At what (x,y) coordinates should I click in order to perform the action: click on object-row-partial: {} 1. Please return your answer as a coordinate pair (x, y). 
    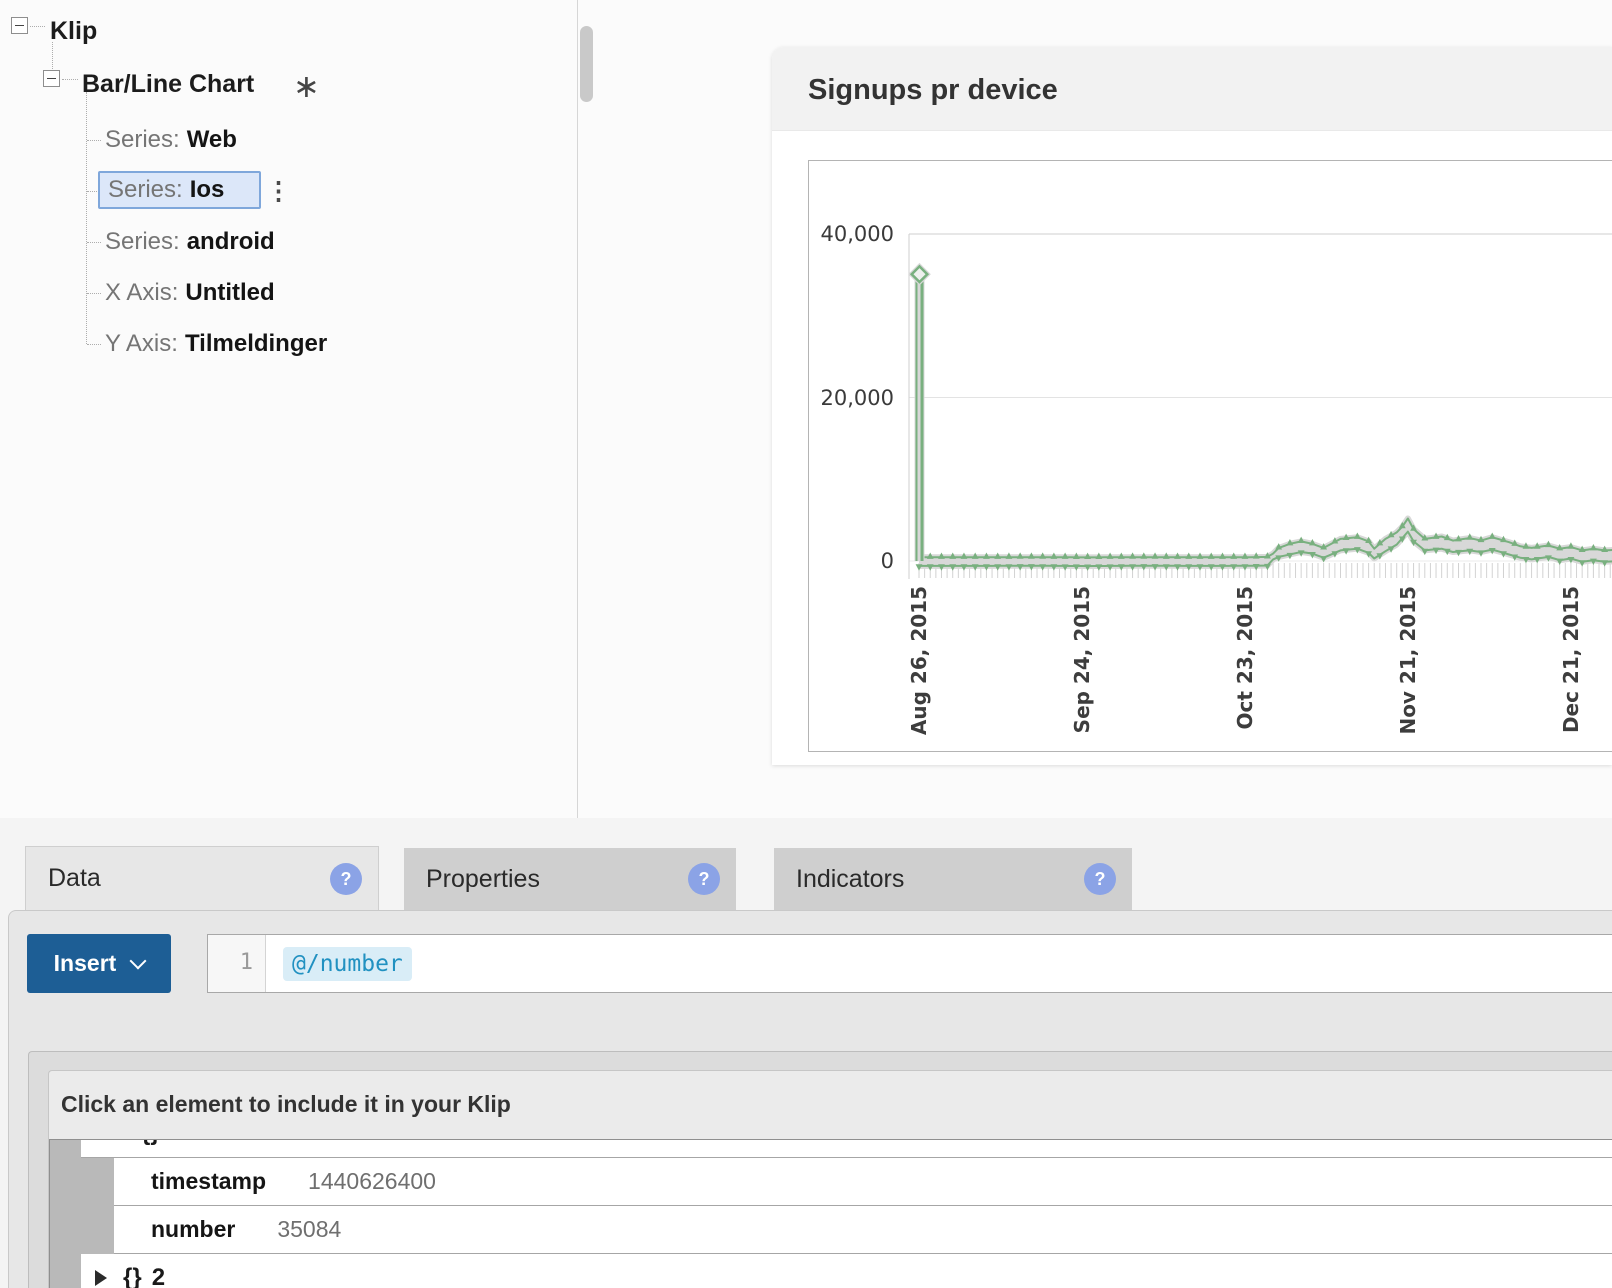
    Looking at the image, I should click on (846, 1149).